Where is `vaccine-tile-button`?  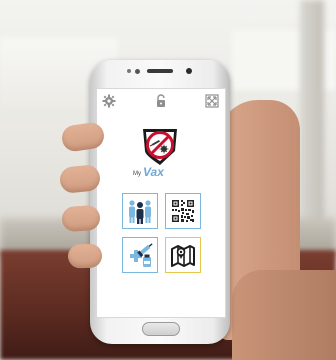 vaccine-tile-button is located at coordinates (140, 255).